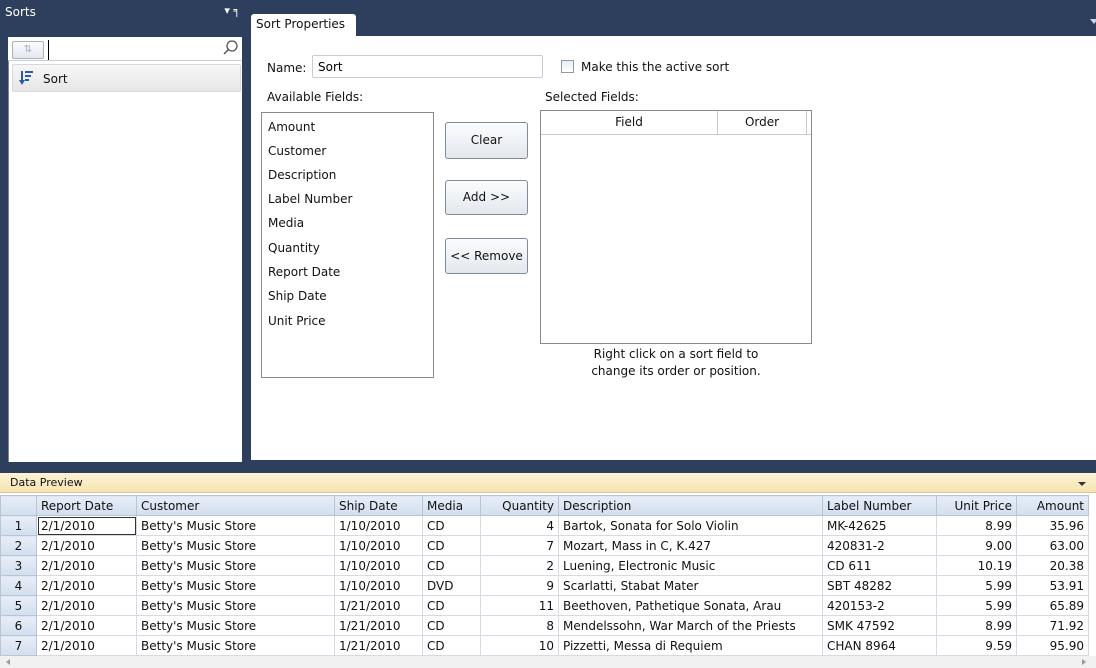 The height and width of the screenshot is (668, 1096). I want to click on tab-sort-properties: Sort Properties, so click(303, 25).